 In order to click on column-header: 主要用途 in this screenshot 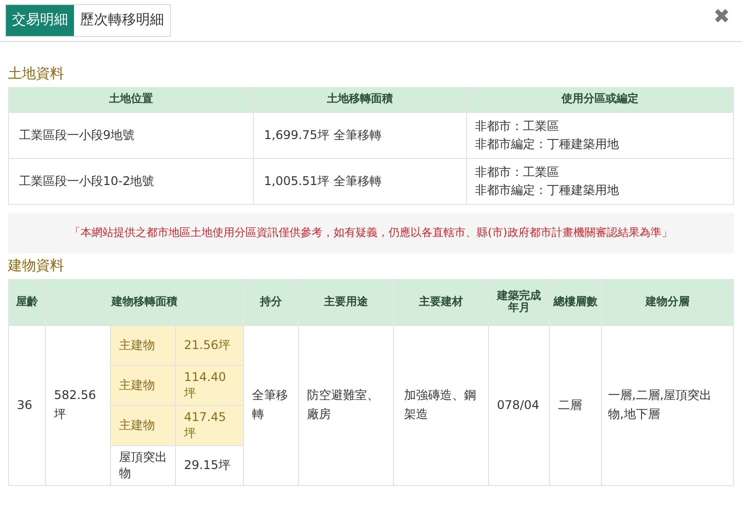, I will do `click(346, 302)`.